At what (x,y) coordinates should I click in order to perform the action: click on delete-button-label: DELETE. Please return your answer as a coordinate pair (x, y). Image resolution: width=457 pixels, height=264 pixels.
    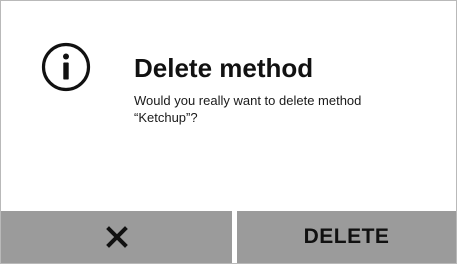
    Looking at the image, I should click on (346, 236).